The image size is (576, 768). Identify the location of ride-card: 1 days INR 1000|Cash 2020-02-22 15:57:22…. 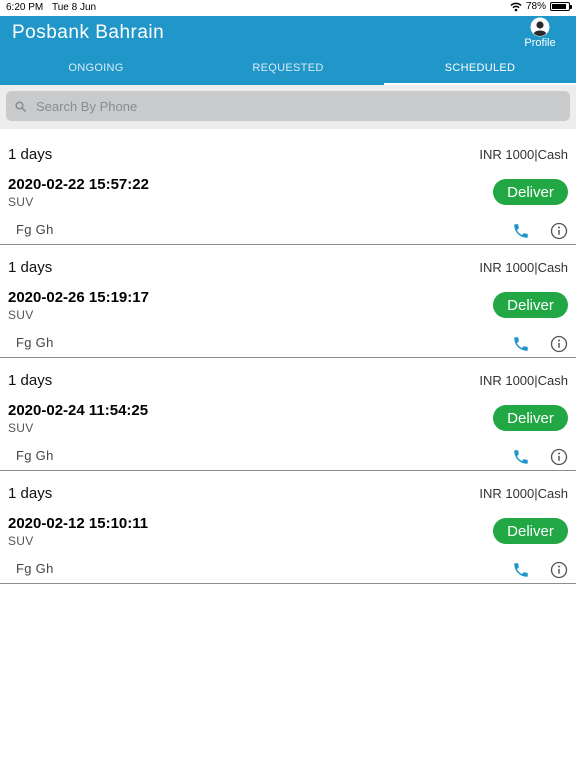
(288, 188).